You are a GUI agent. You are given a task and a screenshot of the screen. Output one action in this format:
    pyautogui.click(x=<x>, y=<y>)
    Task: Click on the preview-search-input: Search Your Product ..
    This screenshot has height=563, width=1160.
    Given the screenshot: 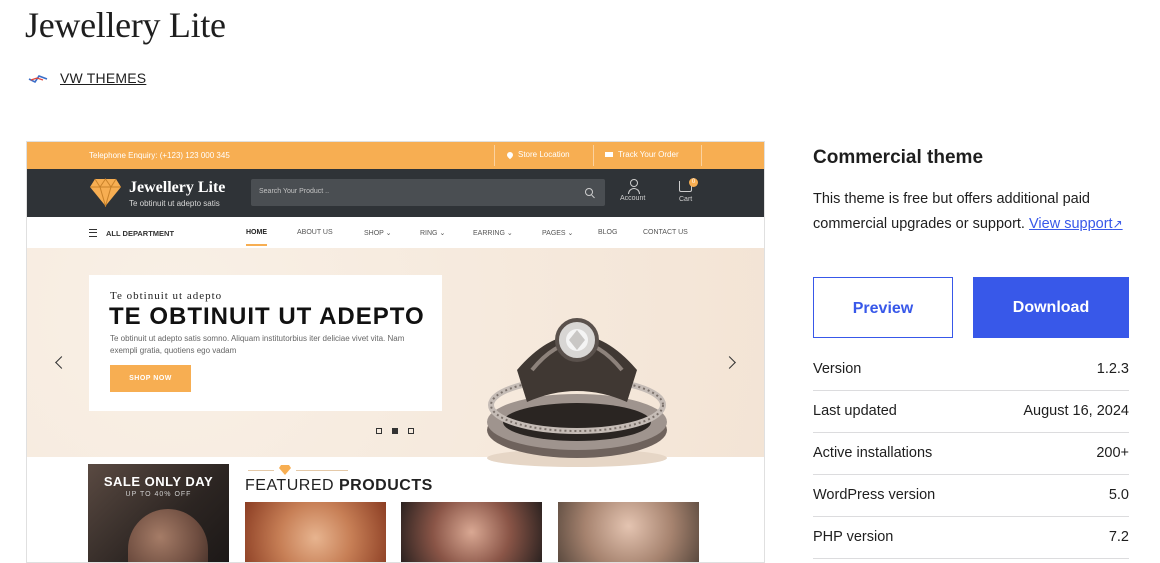 What is the action you would take?
    pyautogui.click(x=428, y=192)
    